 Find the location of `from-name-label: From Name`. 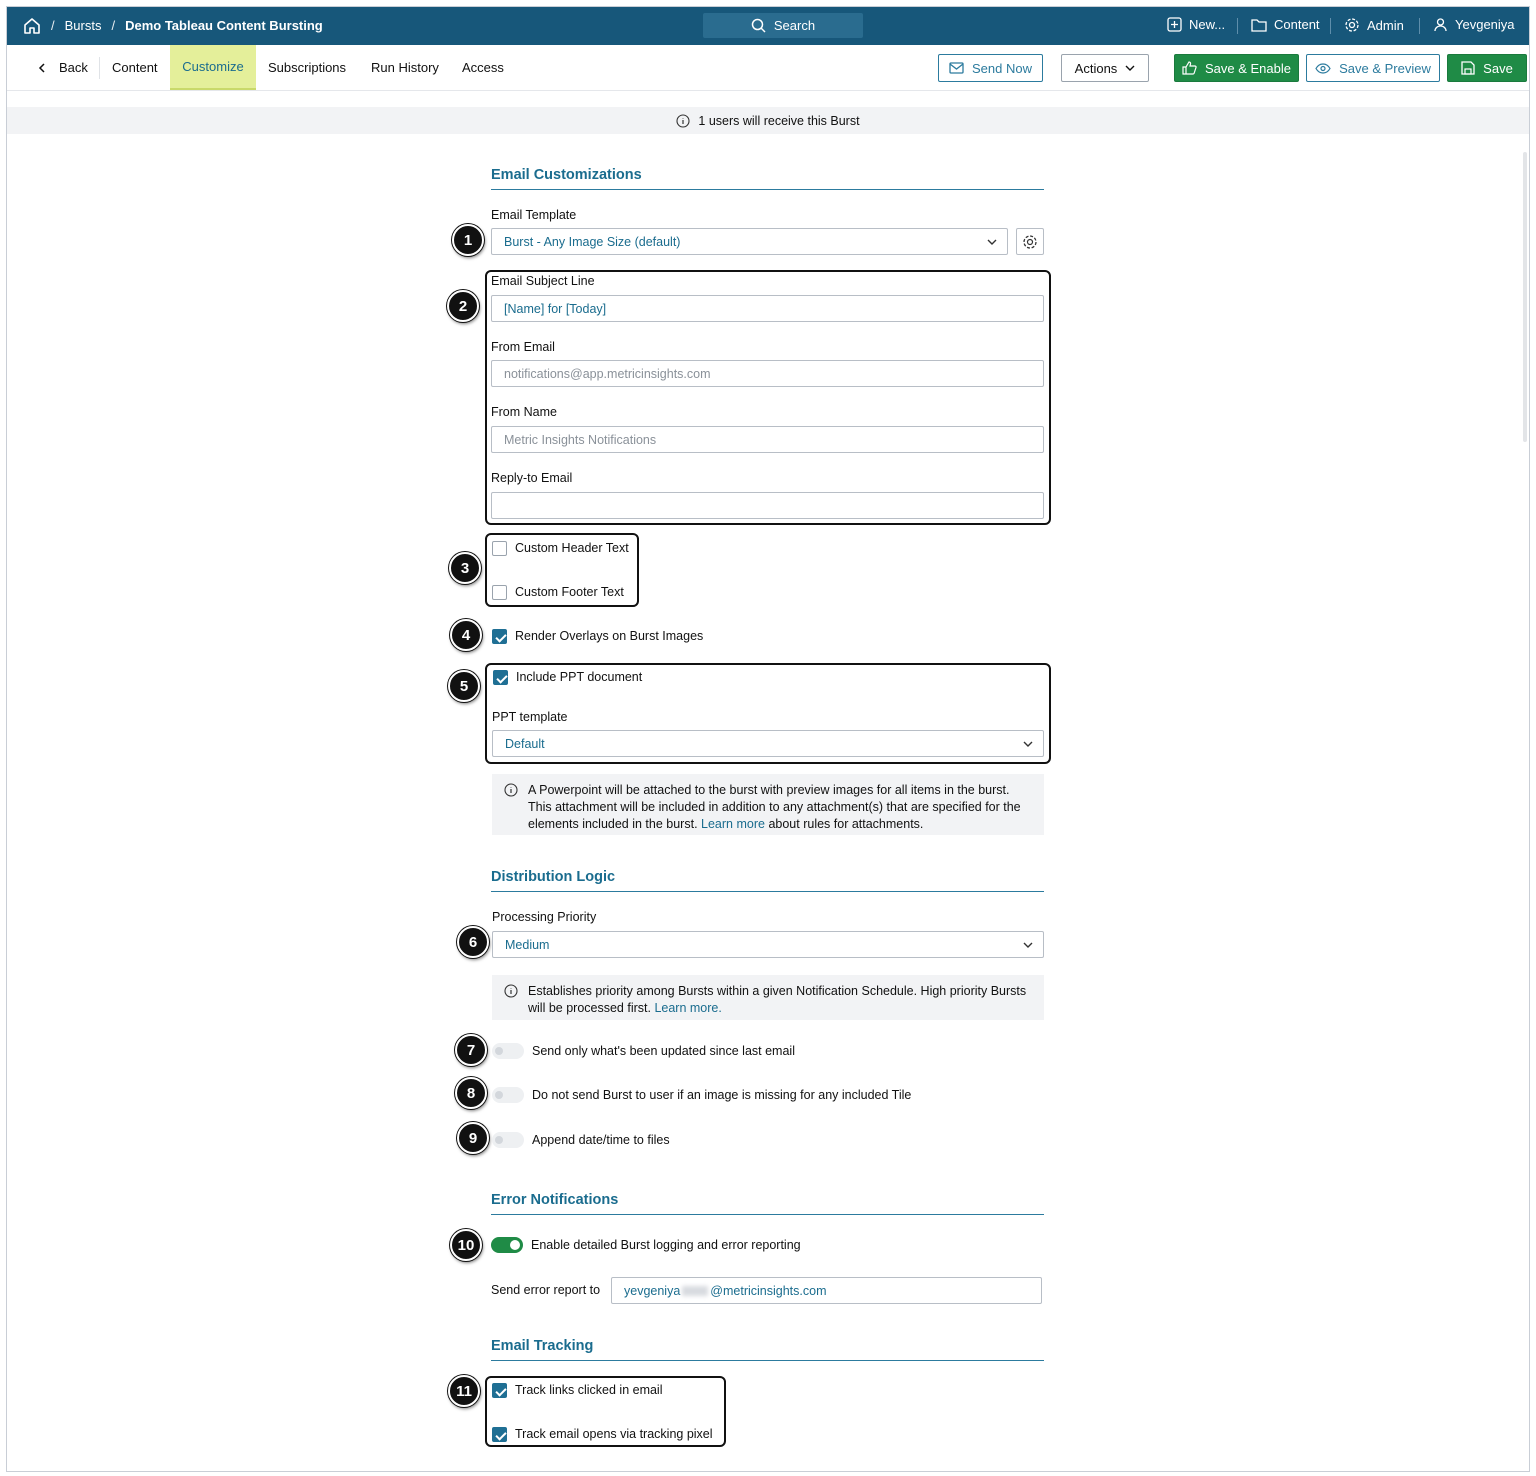

from-name-label: From Name is located at coordinates (524, 412).